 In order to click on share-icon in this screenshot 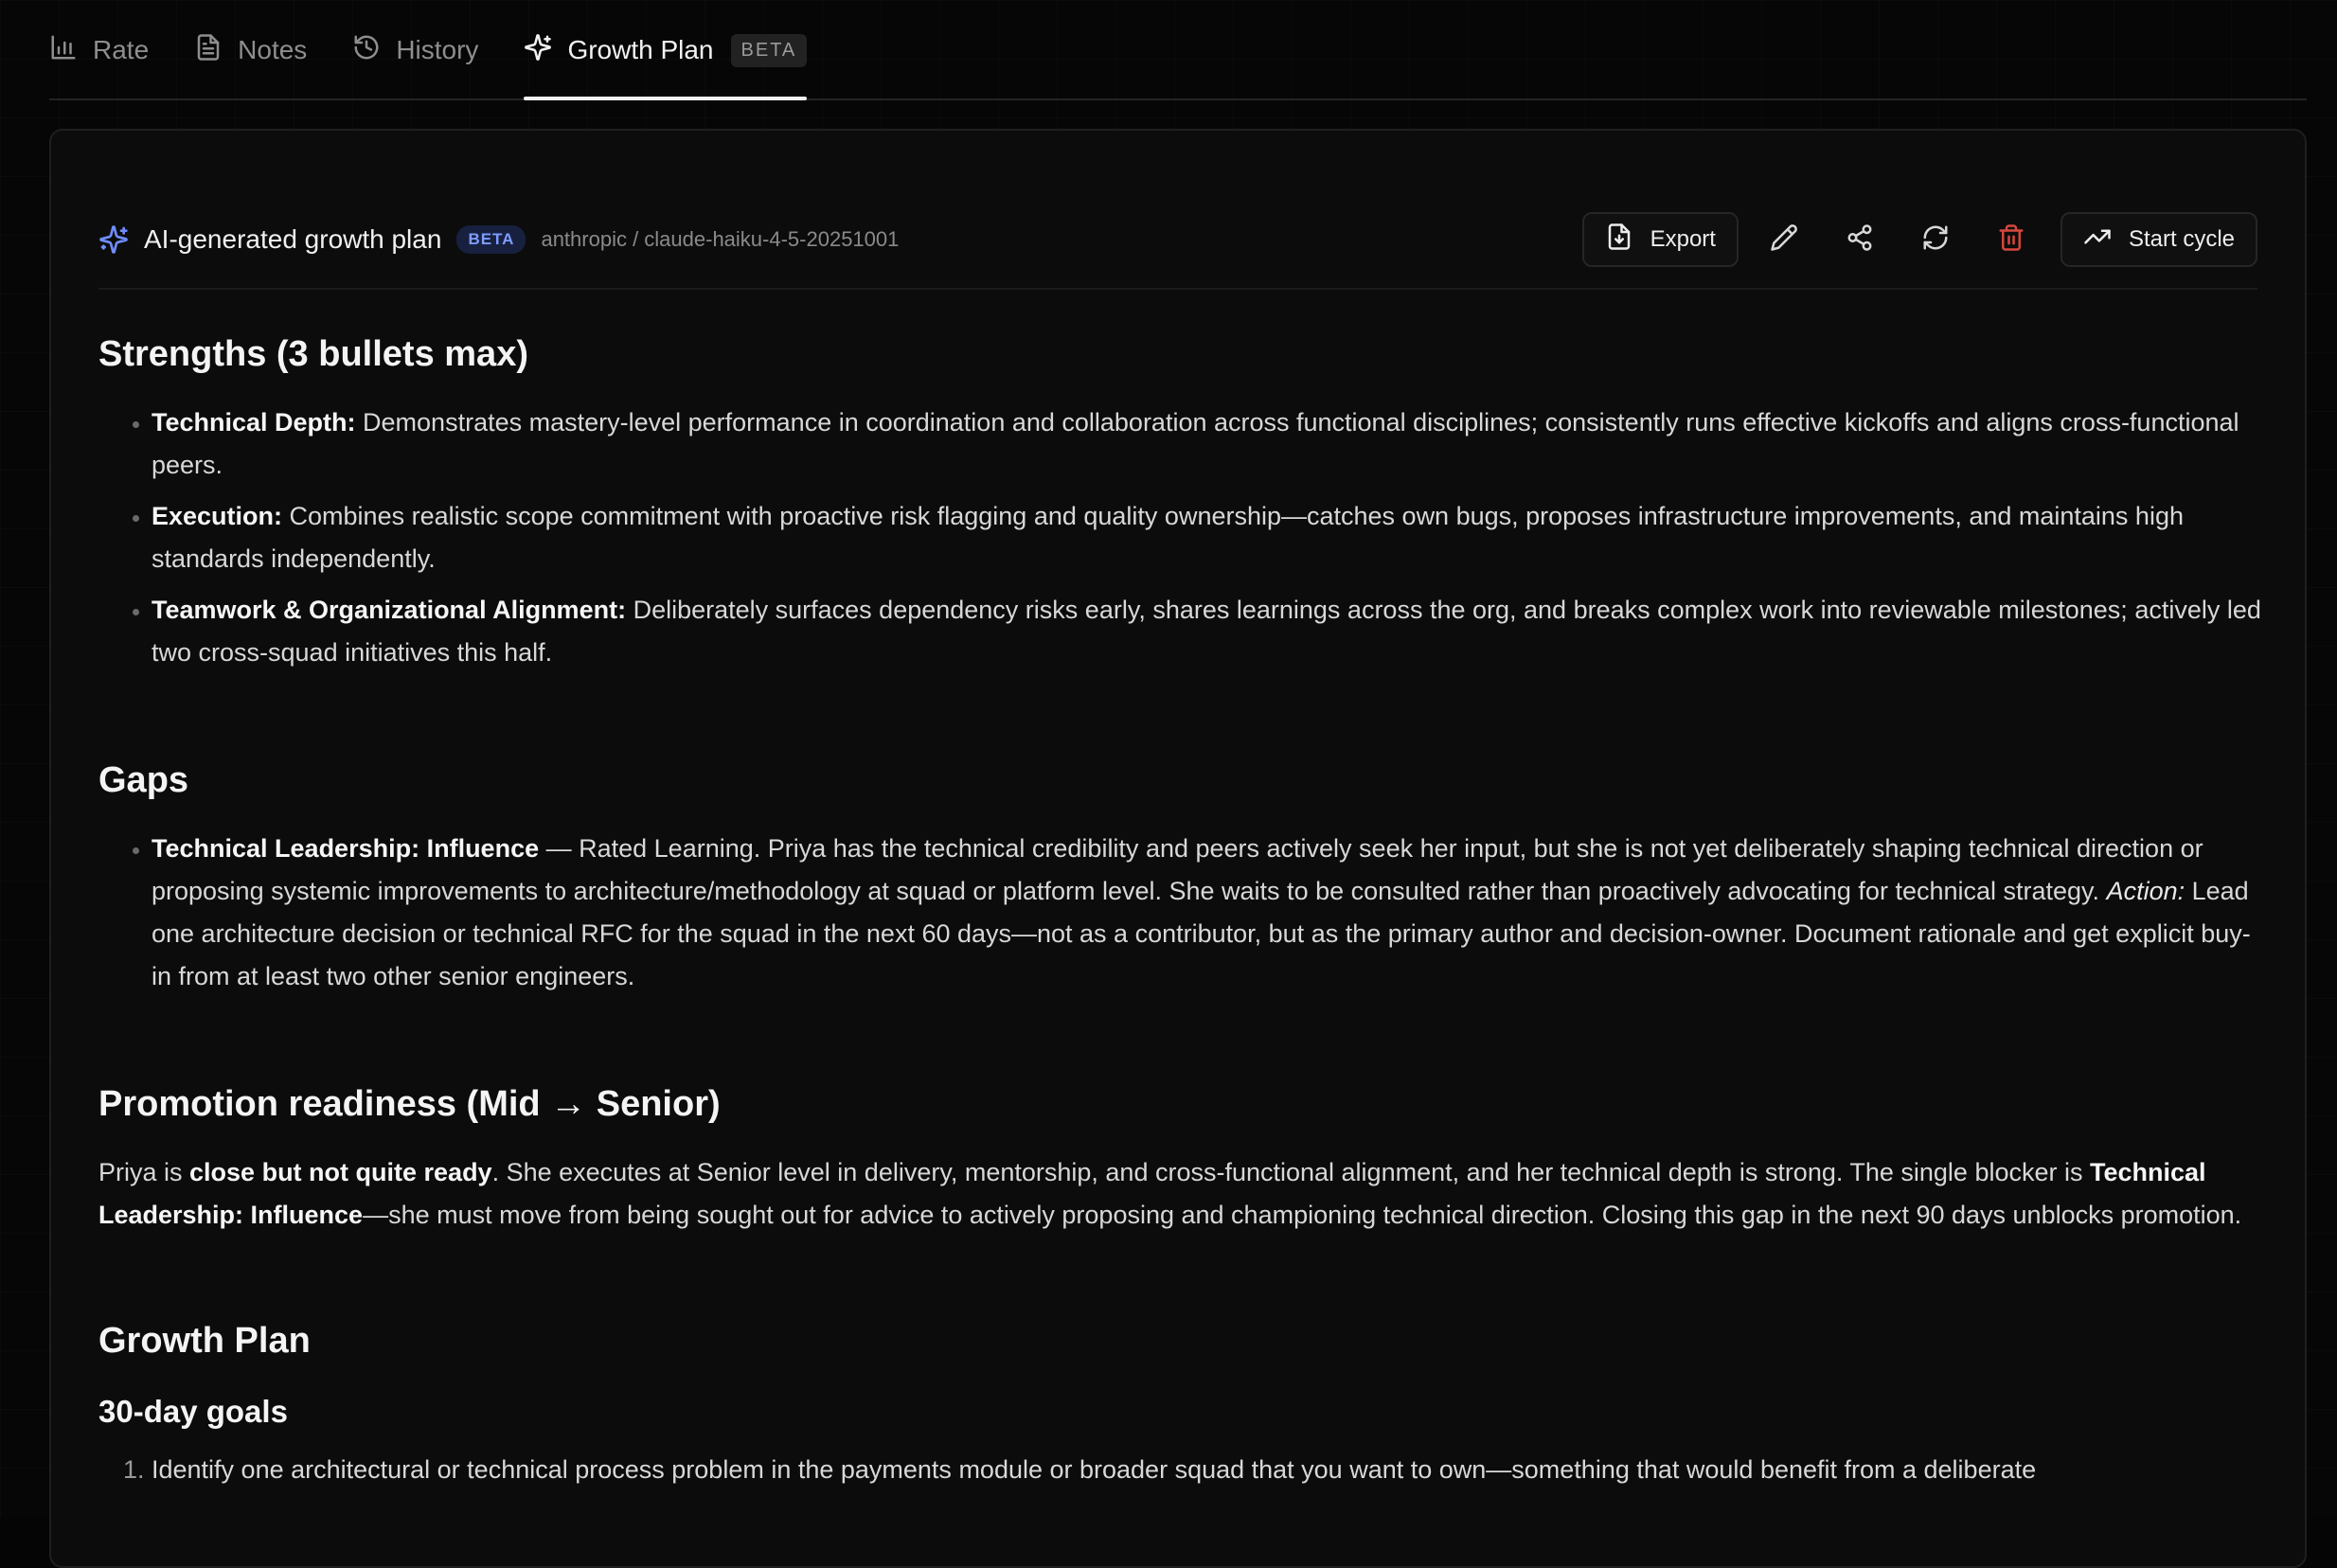, I will do `click(1860, 240)`.